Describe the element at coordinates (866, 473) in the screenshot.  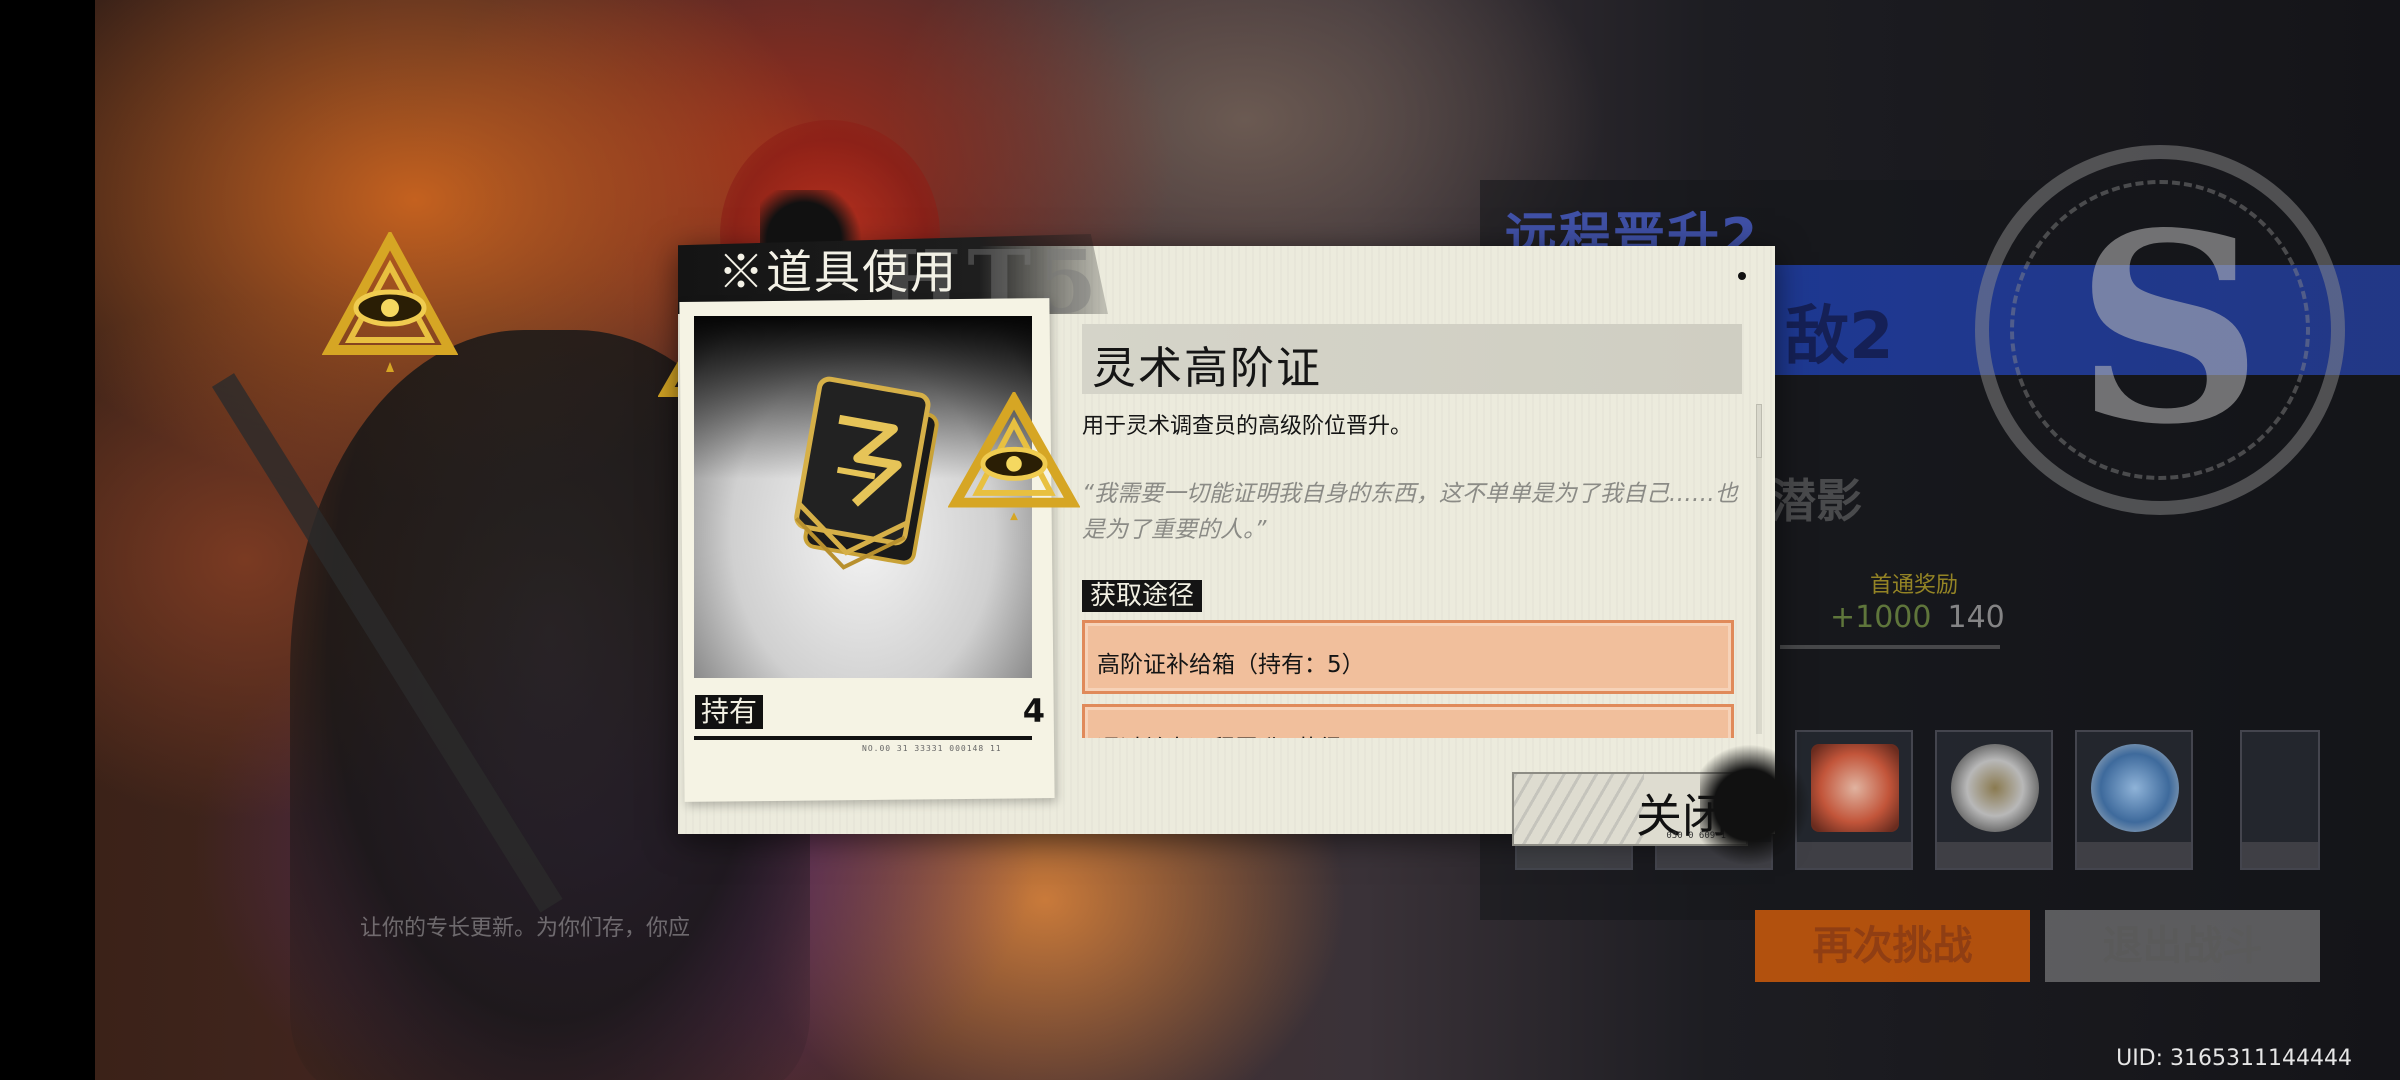
I see `advanced-certificate-icon` at that location.